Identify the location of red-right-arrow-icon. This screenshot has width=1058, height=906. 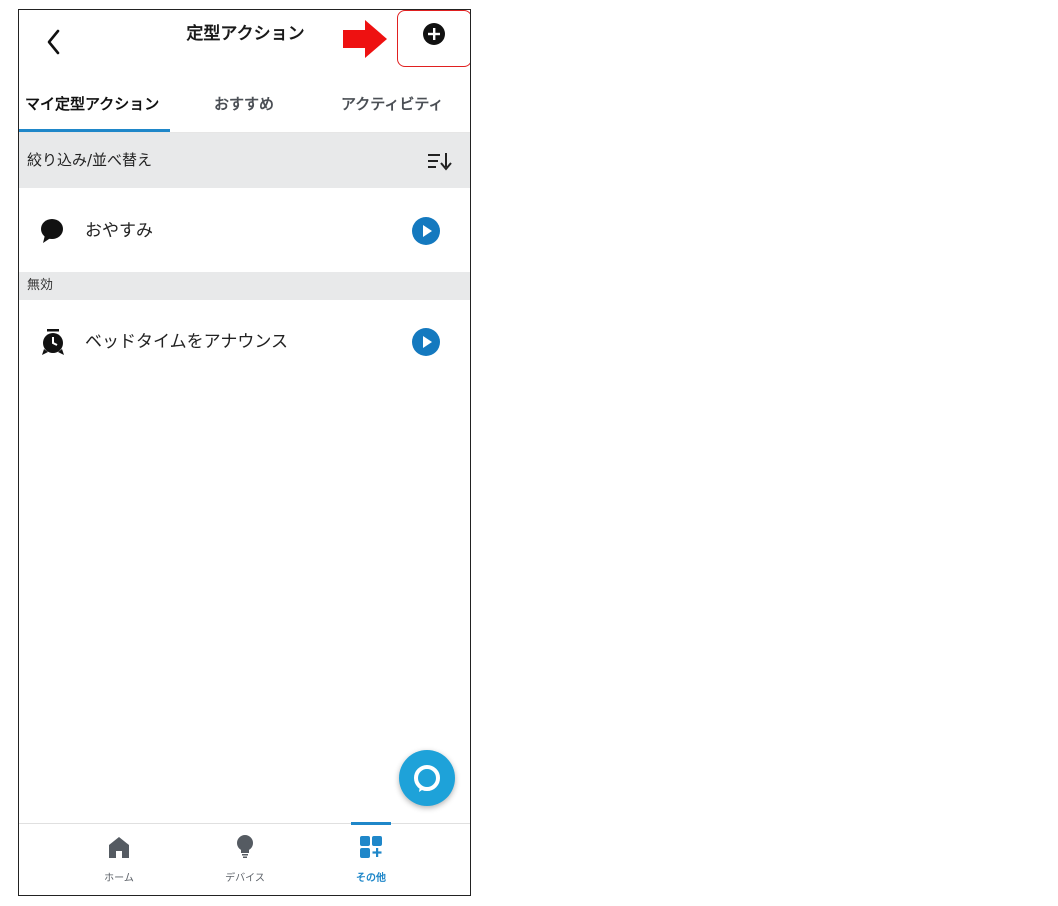
(365, 39).